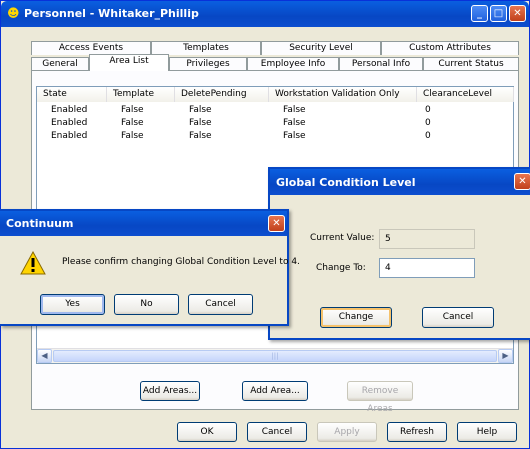 This screenshot has height=449, width=530. Describe the element at coordinates (265, 14) in the screenshot. I see `window-titlebar: ☻ Personnel - Whitaker_Phillip _ □ ✕` at that location.